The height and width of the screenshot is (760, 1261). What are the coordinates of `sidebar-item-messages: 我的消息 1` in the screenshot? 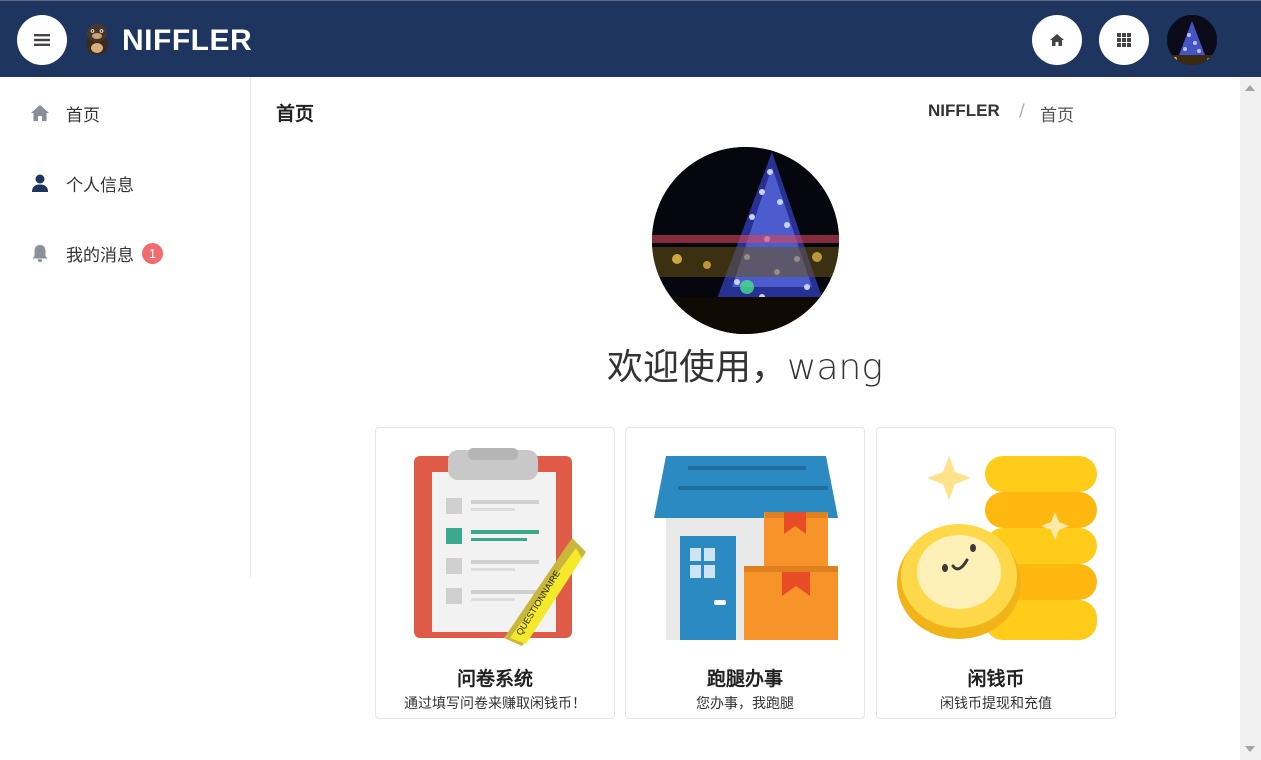 It's located at (125, 253).